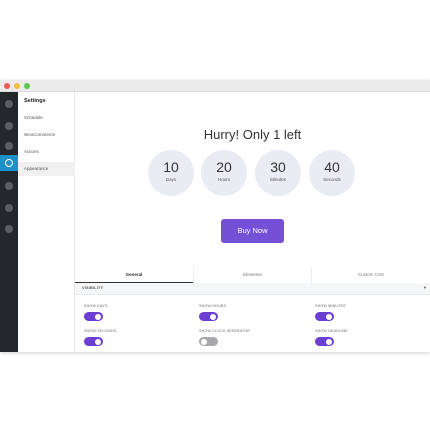 This screenshot has width=430, height=430. I want to click on tab-general: General, so click(134, 275).